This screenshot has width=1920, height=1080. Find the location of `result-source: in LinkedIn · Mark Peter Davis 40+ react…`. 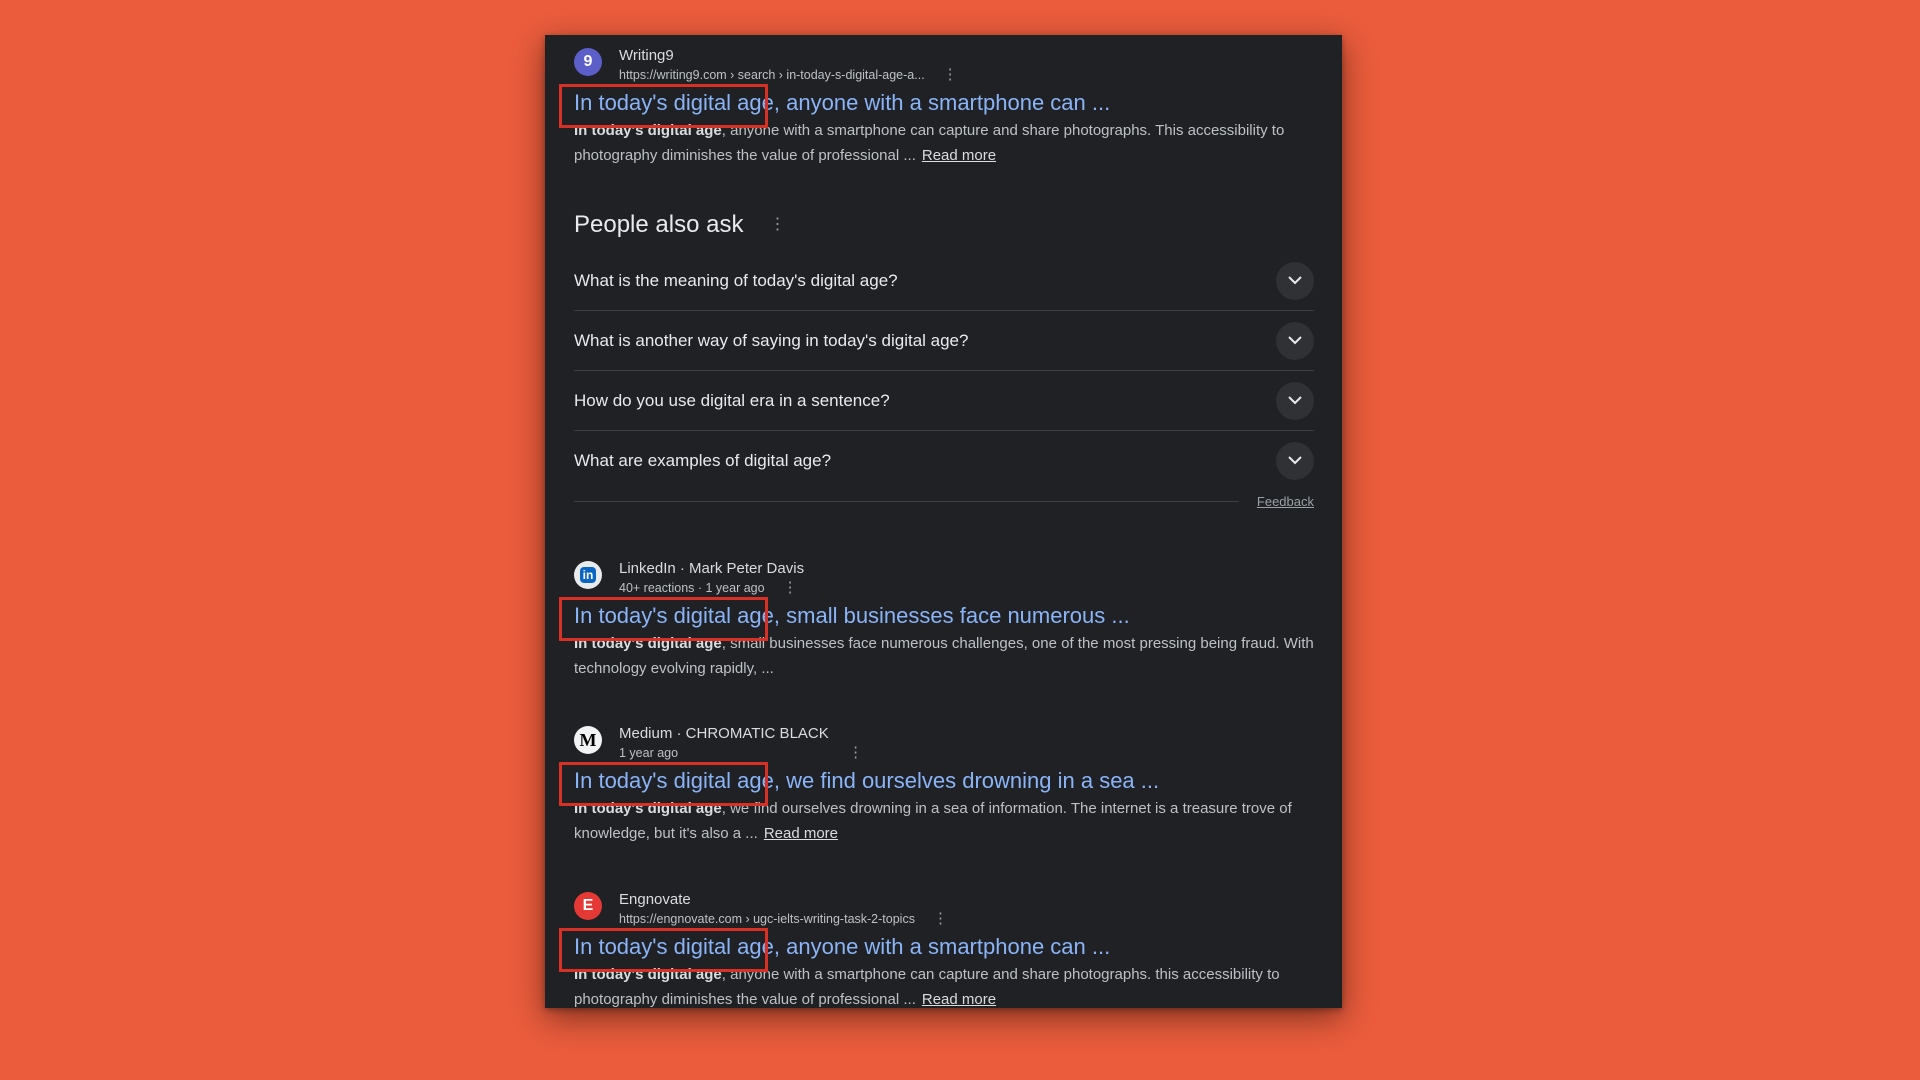

result-source: in LinkedIn · Mark Peter Davis 40+ react… is located at coordinates (944, 578).